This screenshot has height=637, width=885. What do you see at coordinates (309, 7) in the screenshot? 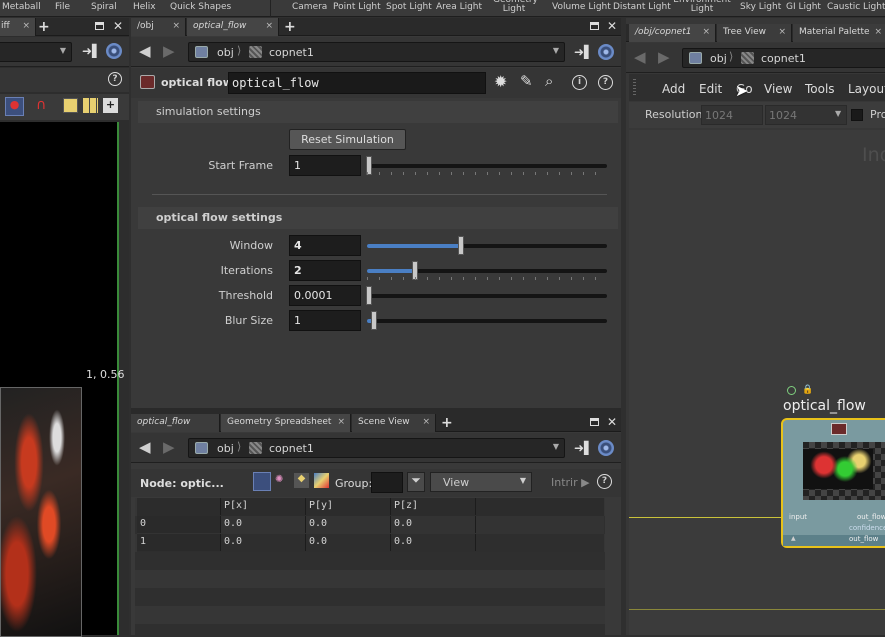
I see `shelf-camera: Camera` at bounding box center [309, 7].